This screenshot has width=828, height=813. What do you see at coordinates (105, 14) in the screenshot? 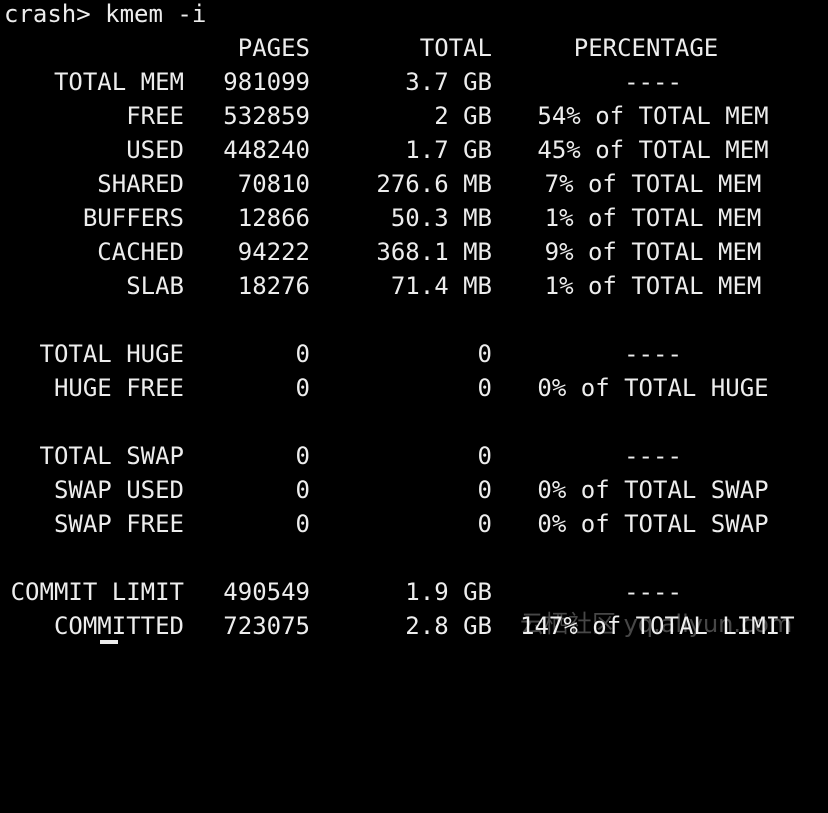
I see `command-prompt: crash> kmem -i` at bounding box center [105, 14].